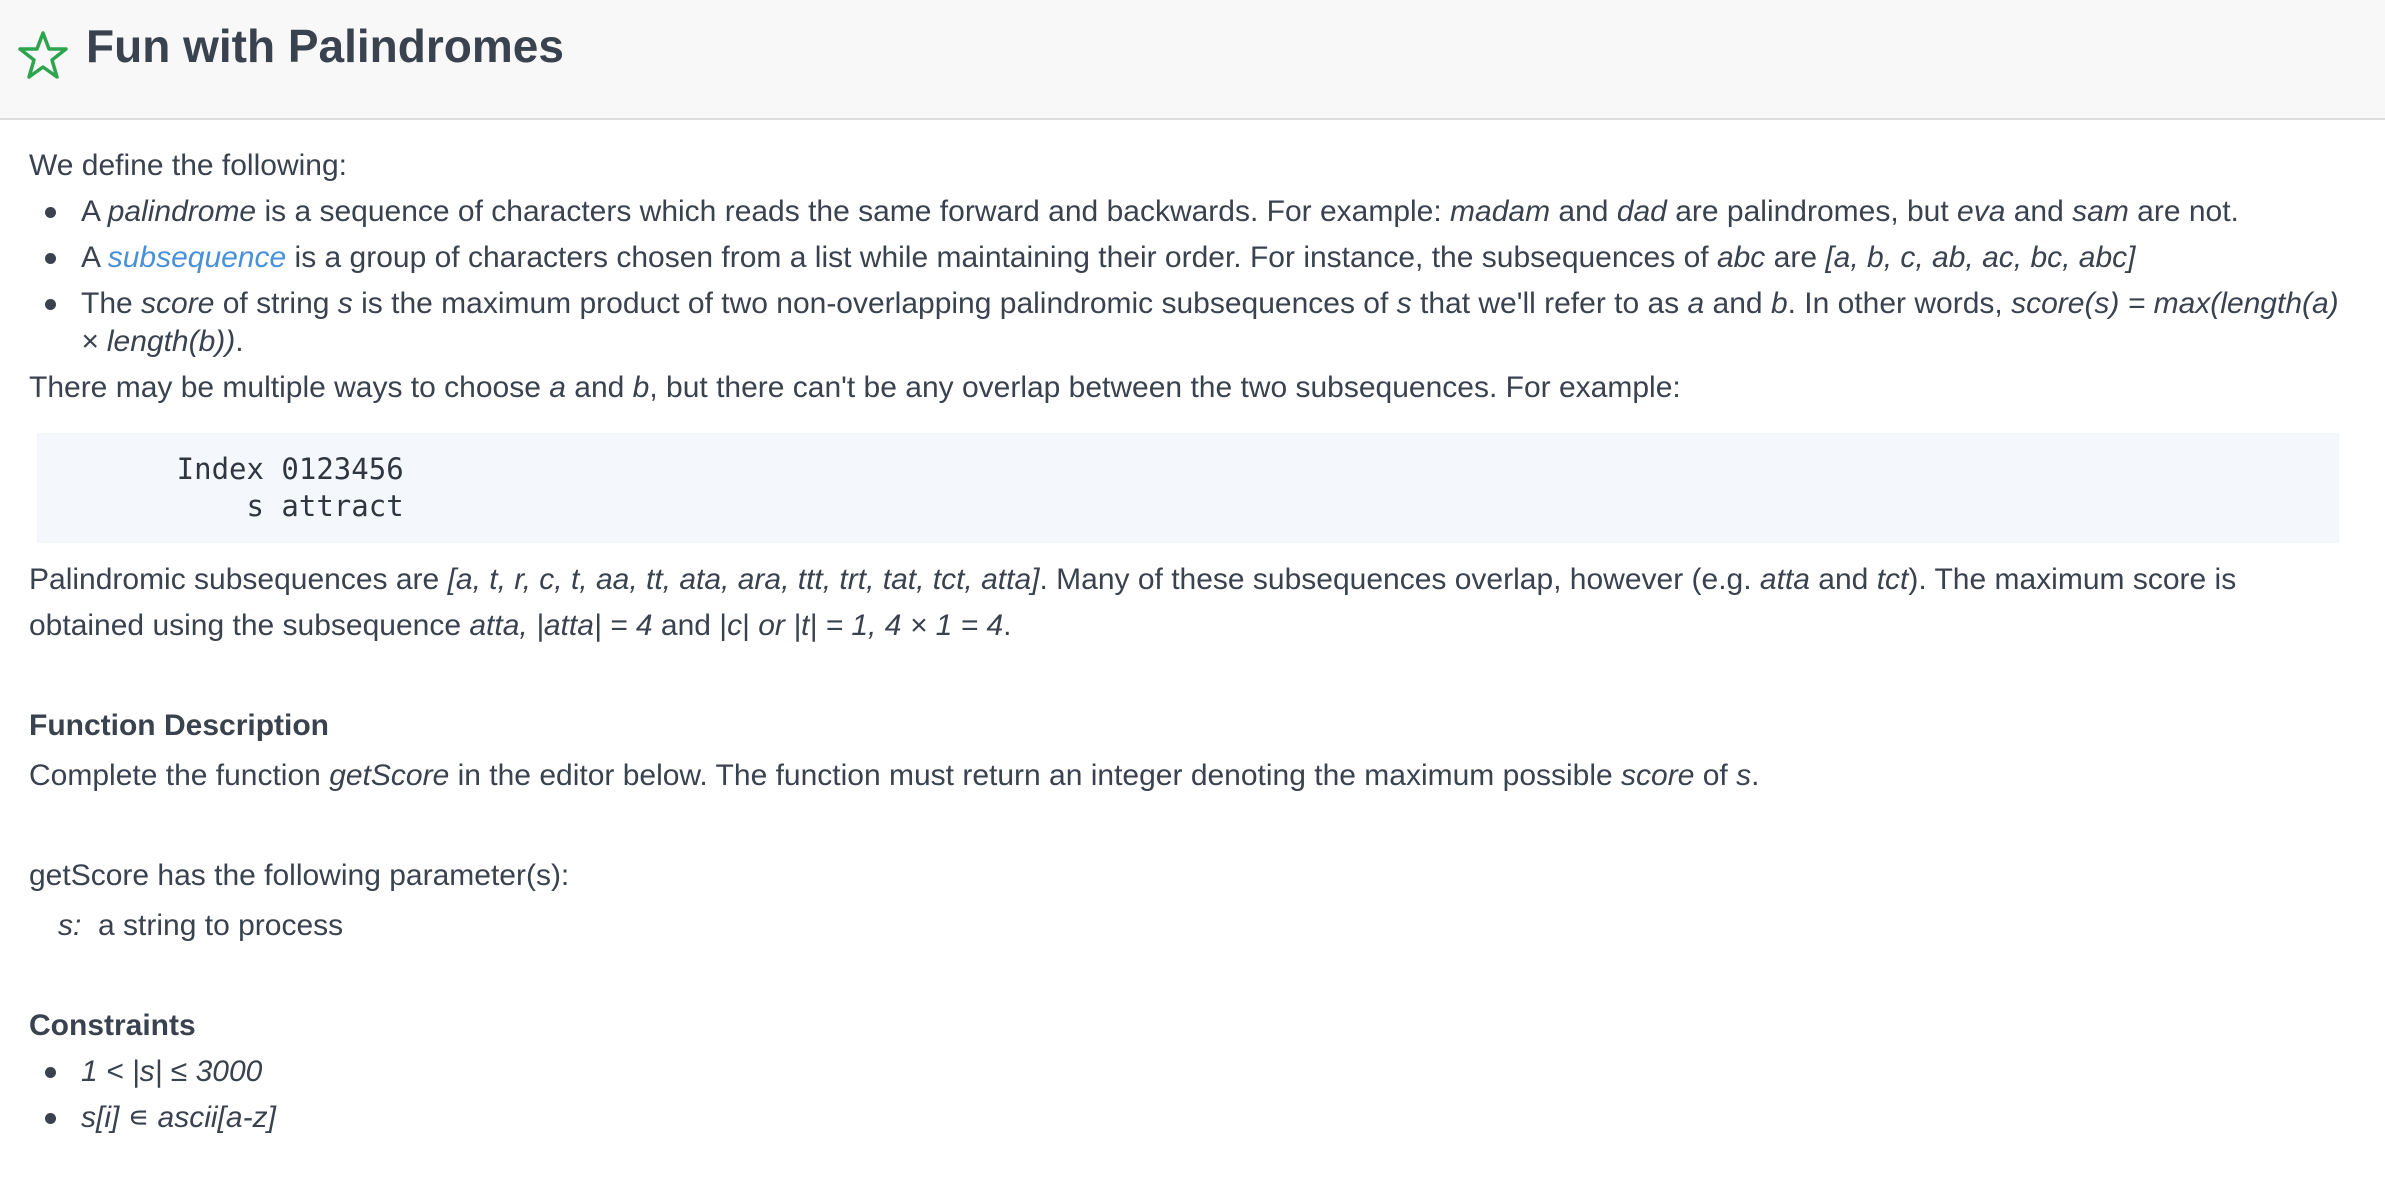 The height and width of the screenshot is (1203, 2385). I want to click on constraint-item: s[i] ∊ ascii[a-z], so click(1189, 1118).